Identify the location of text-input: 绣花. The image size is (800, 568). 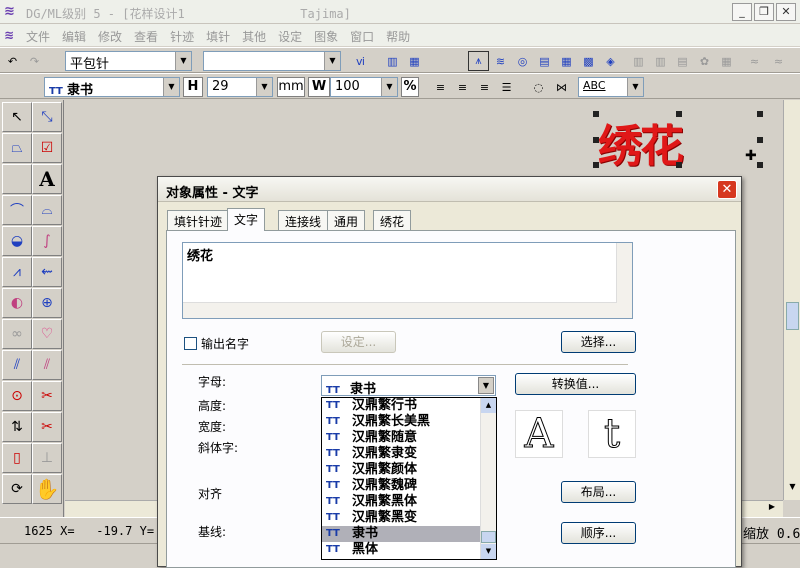
(407, 280).